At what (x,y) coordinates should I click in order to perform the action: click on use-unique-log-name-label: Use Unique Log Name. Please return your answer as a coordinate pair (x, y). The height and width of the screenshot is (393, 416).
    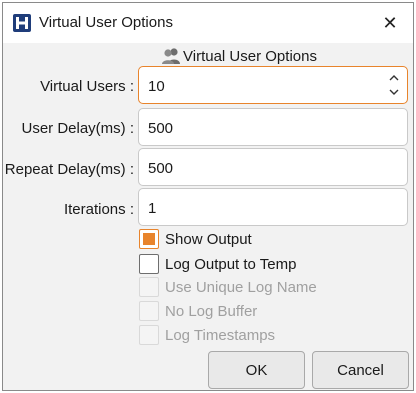
    Looking at the image, I should click on (241, 287).